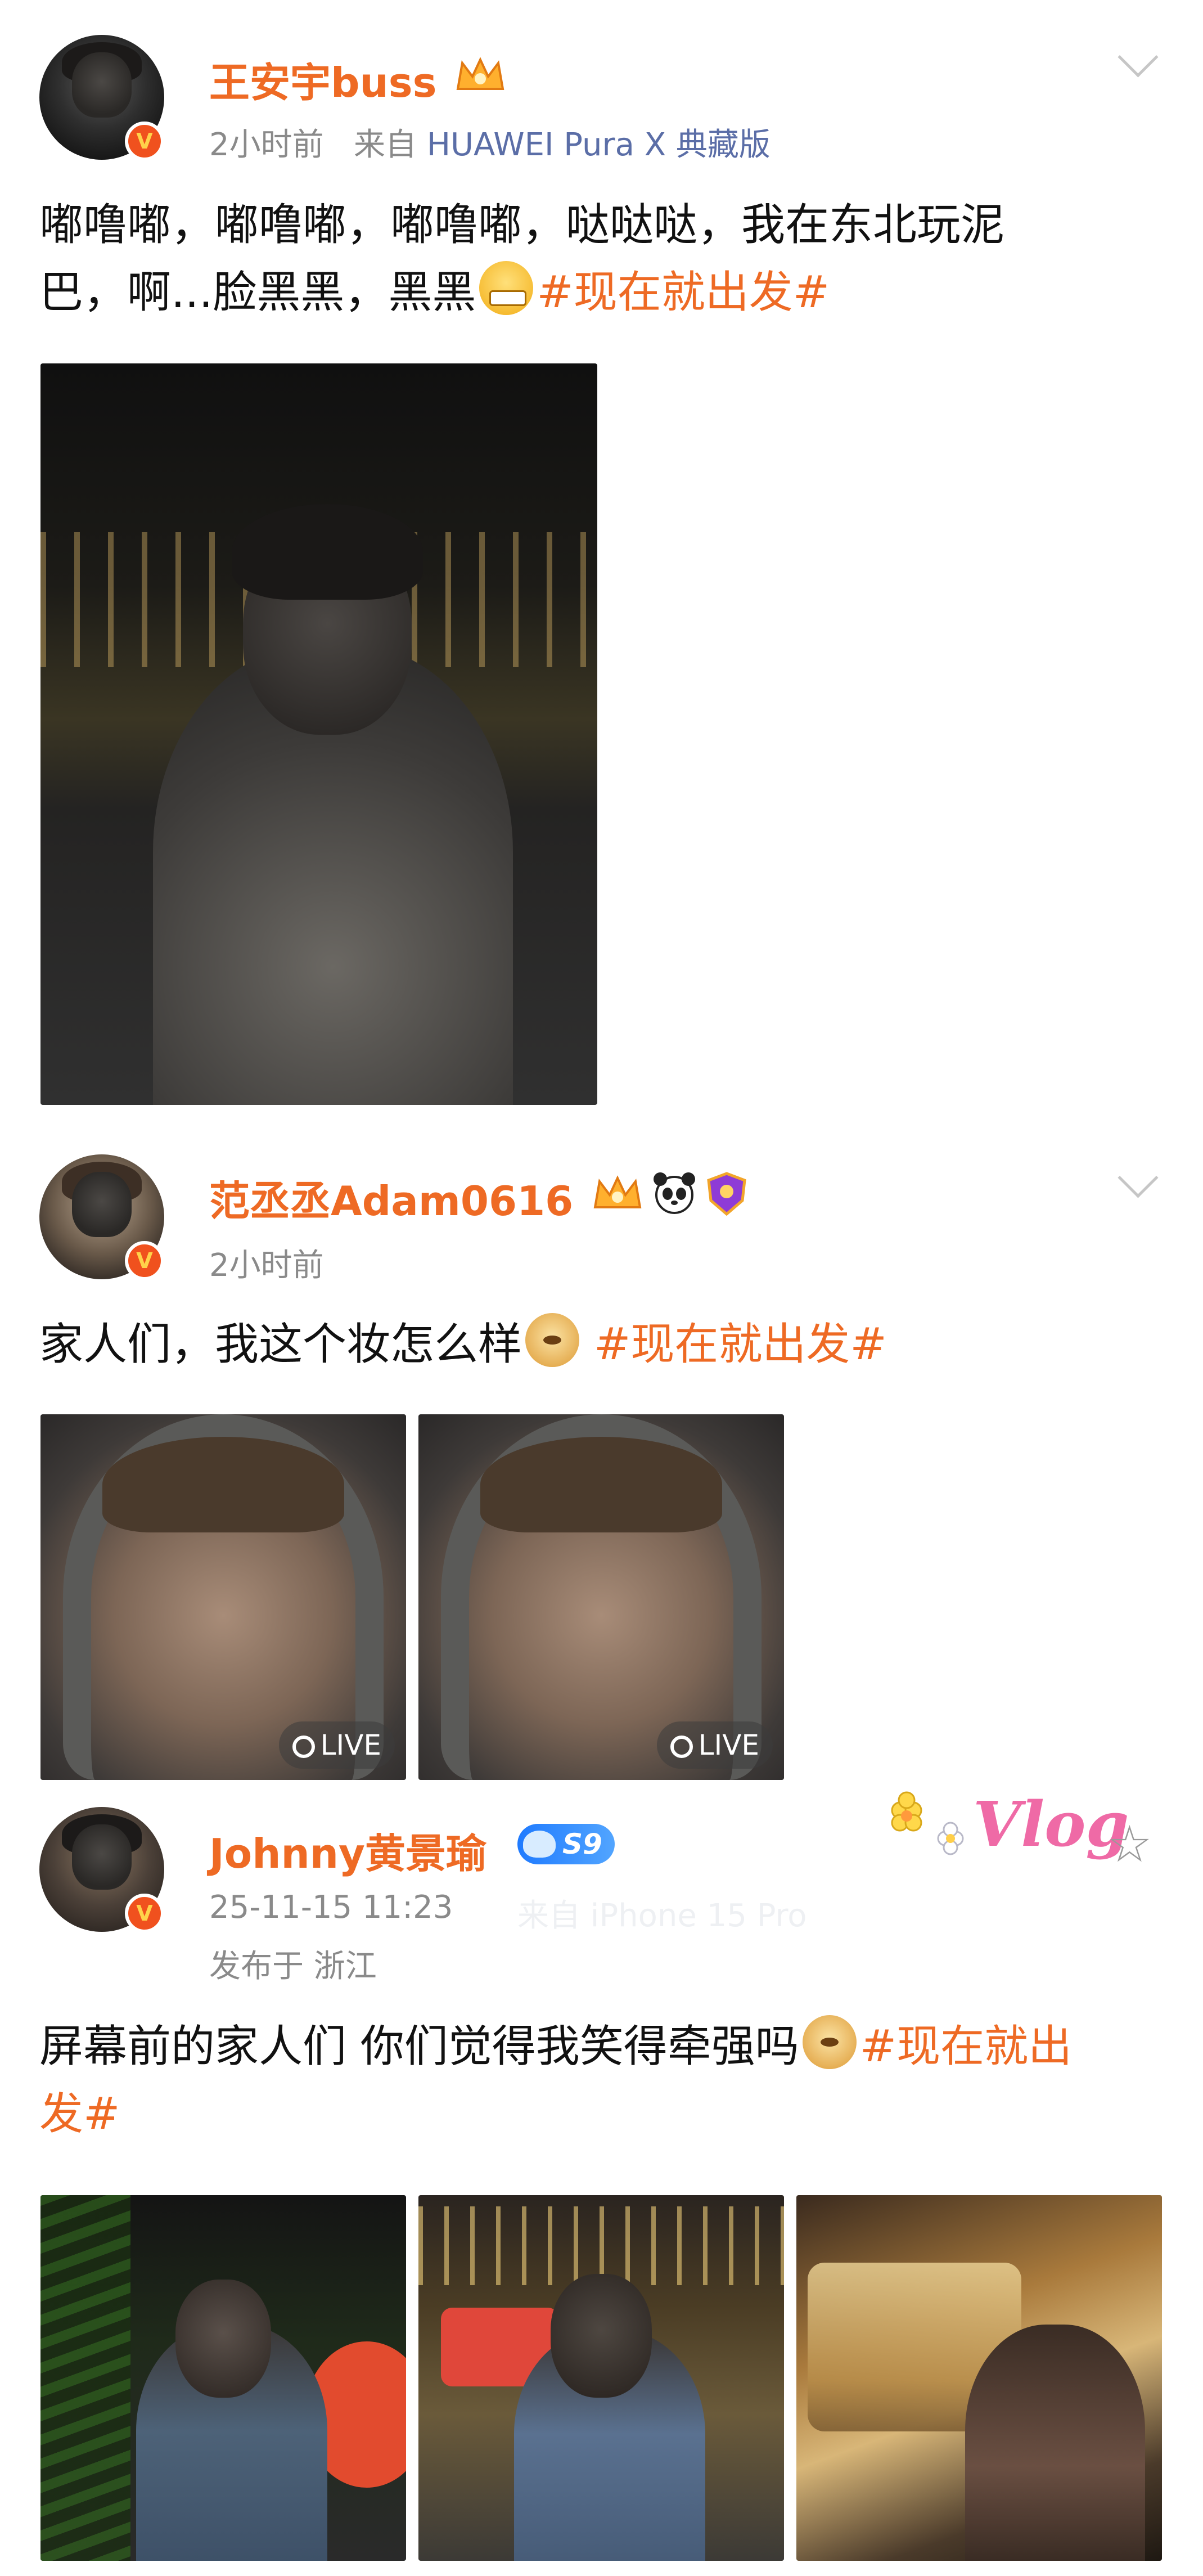  I want to click on whale-icon, so click(539, 1844).